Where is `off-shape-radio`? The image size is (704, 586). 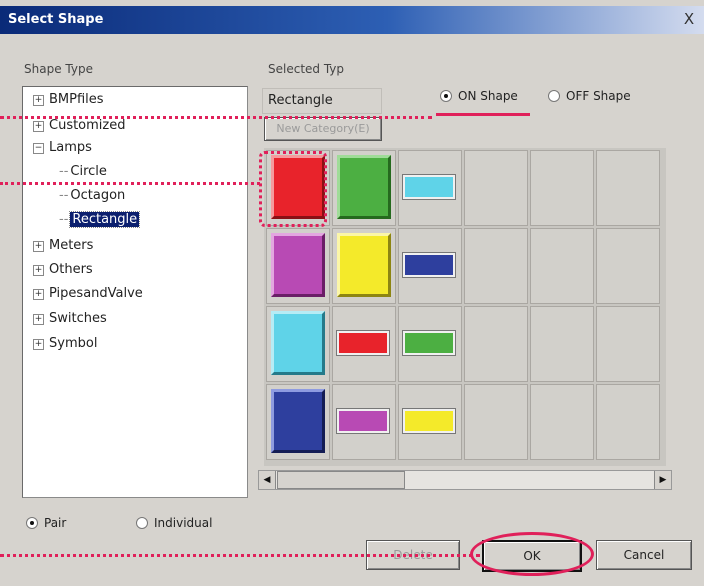
off-shape-radio is located at coordinates (554, 96).